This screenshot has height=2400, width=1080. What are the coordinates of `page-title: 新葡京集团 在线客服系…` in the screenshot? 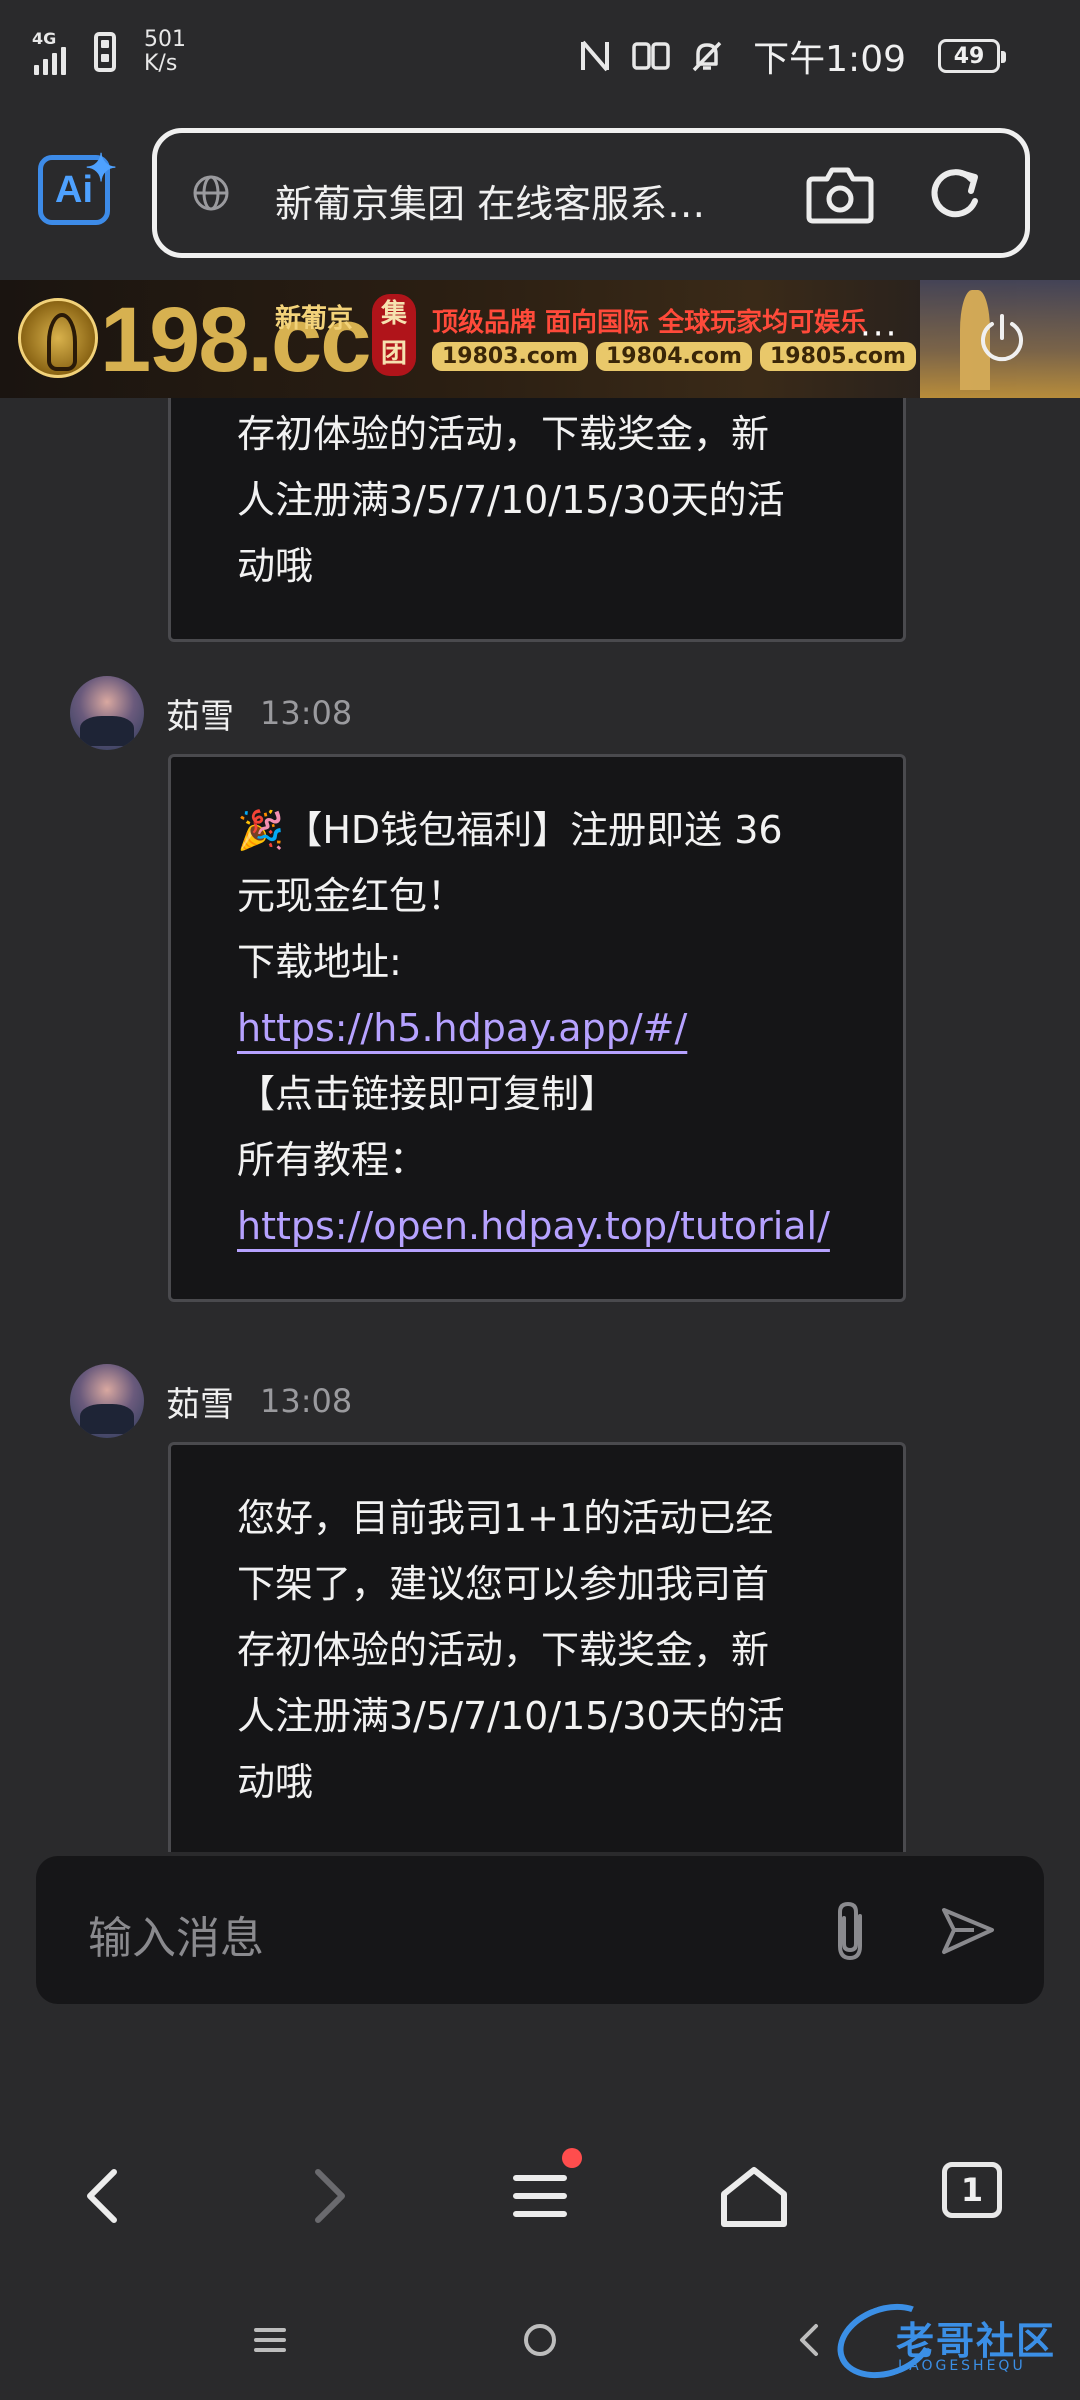 It's located at (515, 200).